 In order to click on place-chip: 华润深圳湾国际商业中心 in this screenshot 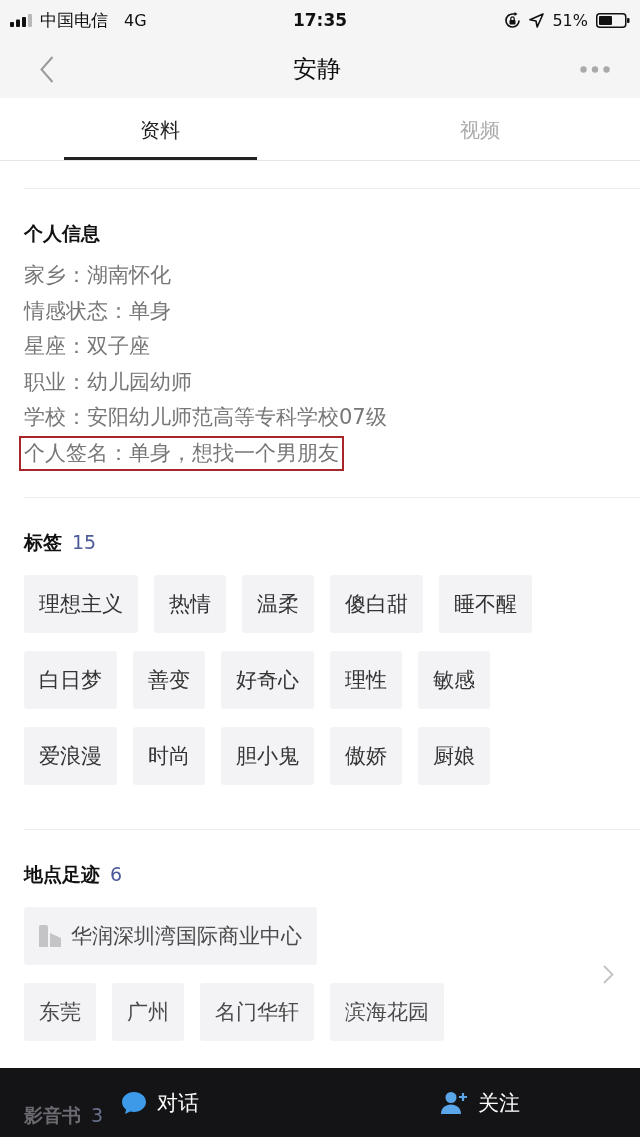, I will do `click(170, 936)`.